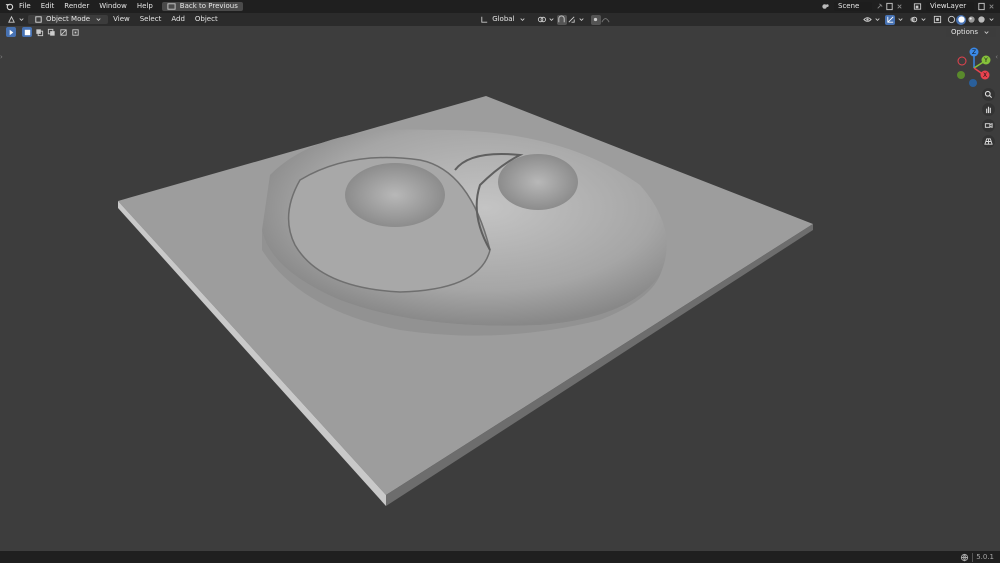 Image resolution: width=1000 pixels, height=563 pixels. I want to click on options-label: Options, so click(964, 32).